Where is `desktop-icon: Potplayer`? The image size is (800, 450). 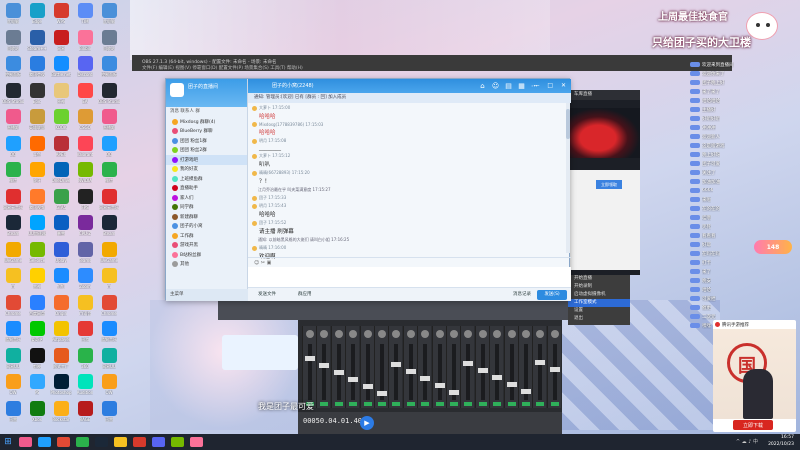 desktop-icon: Potplayer is located at coordinates (61, 333).